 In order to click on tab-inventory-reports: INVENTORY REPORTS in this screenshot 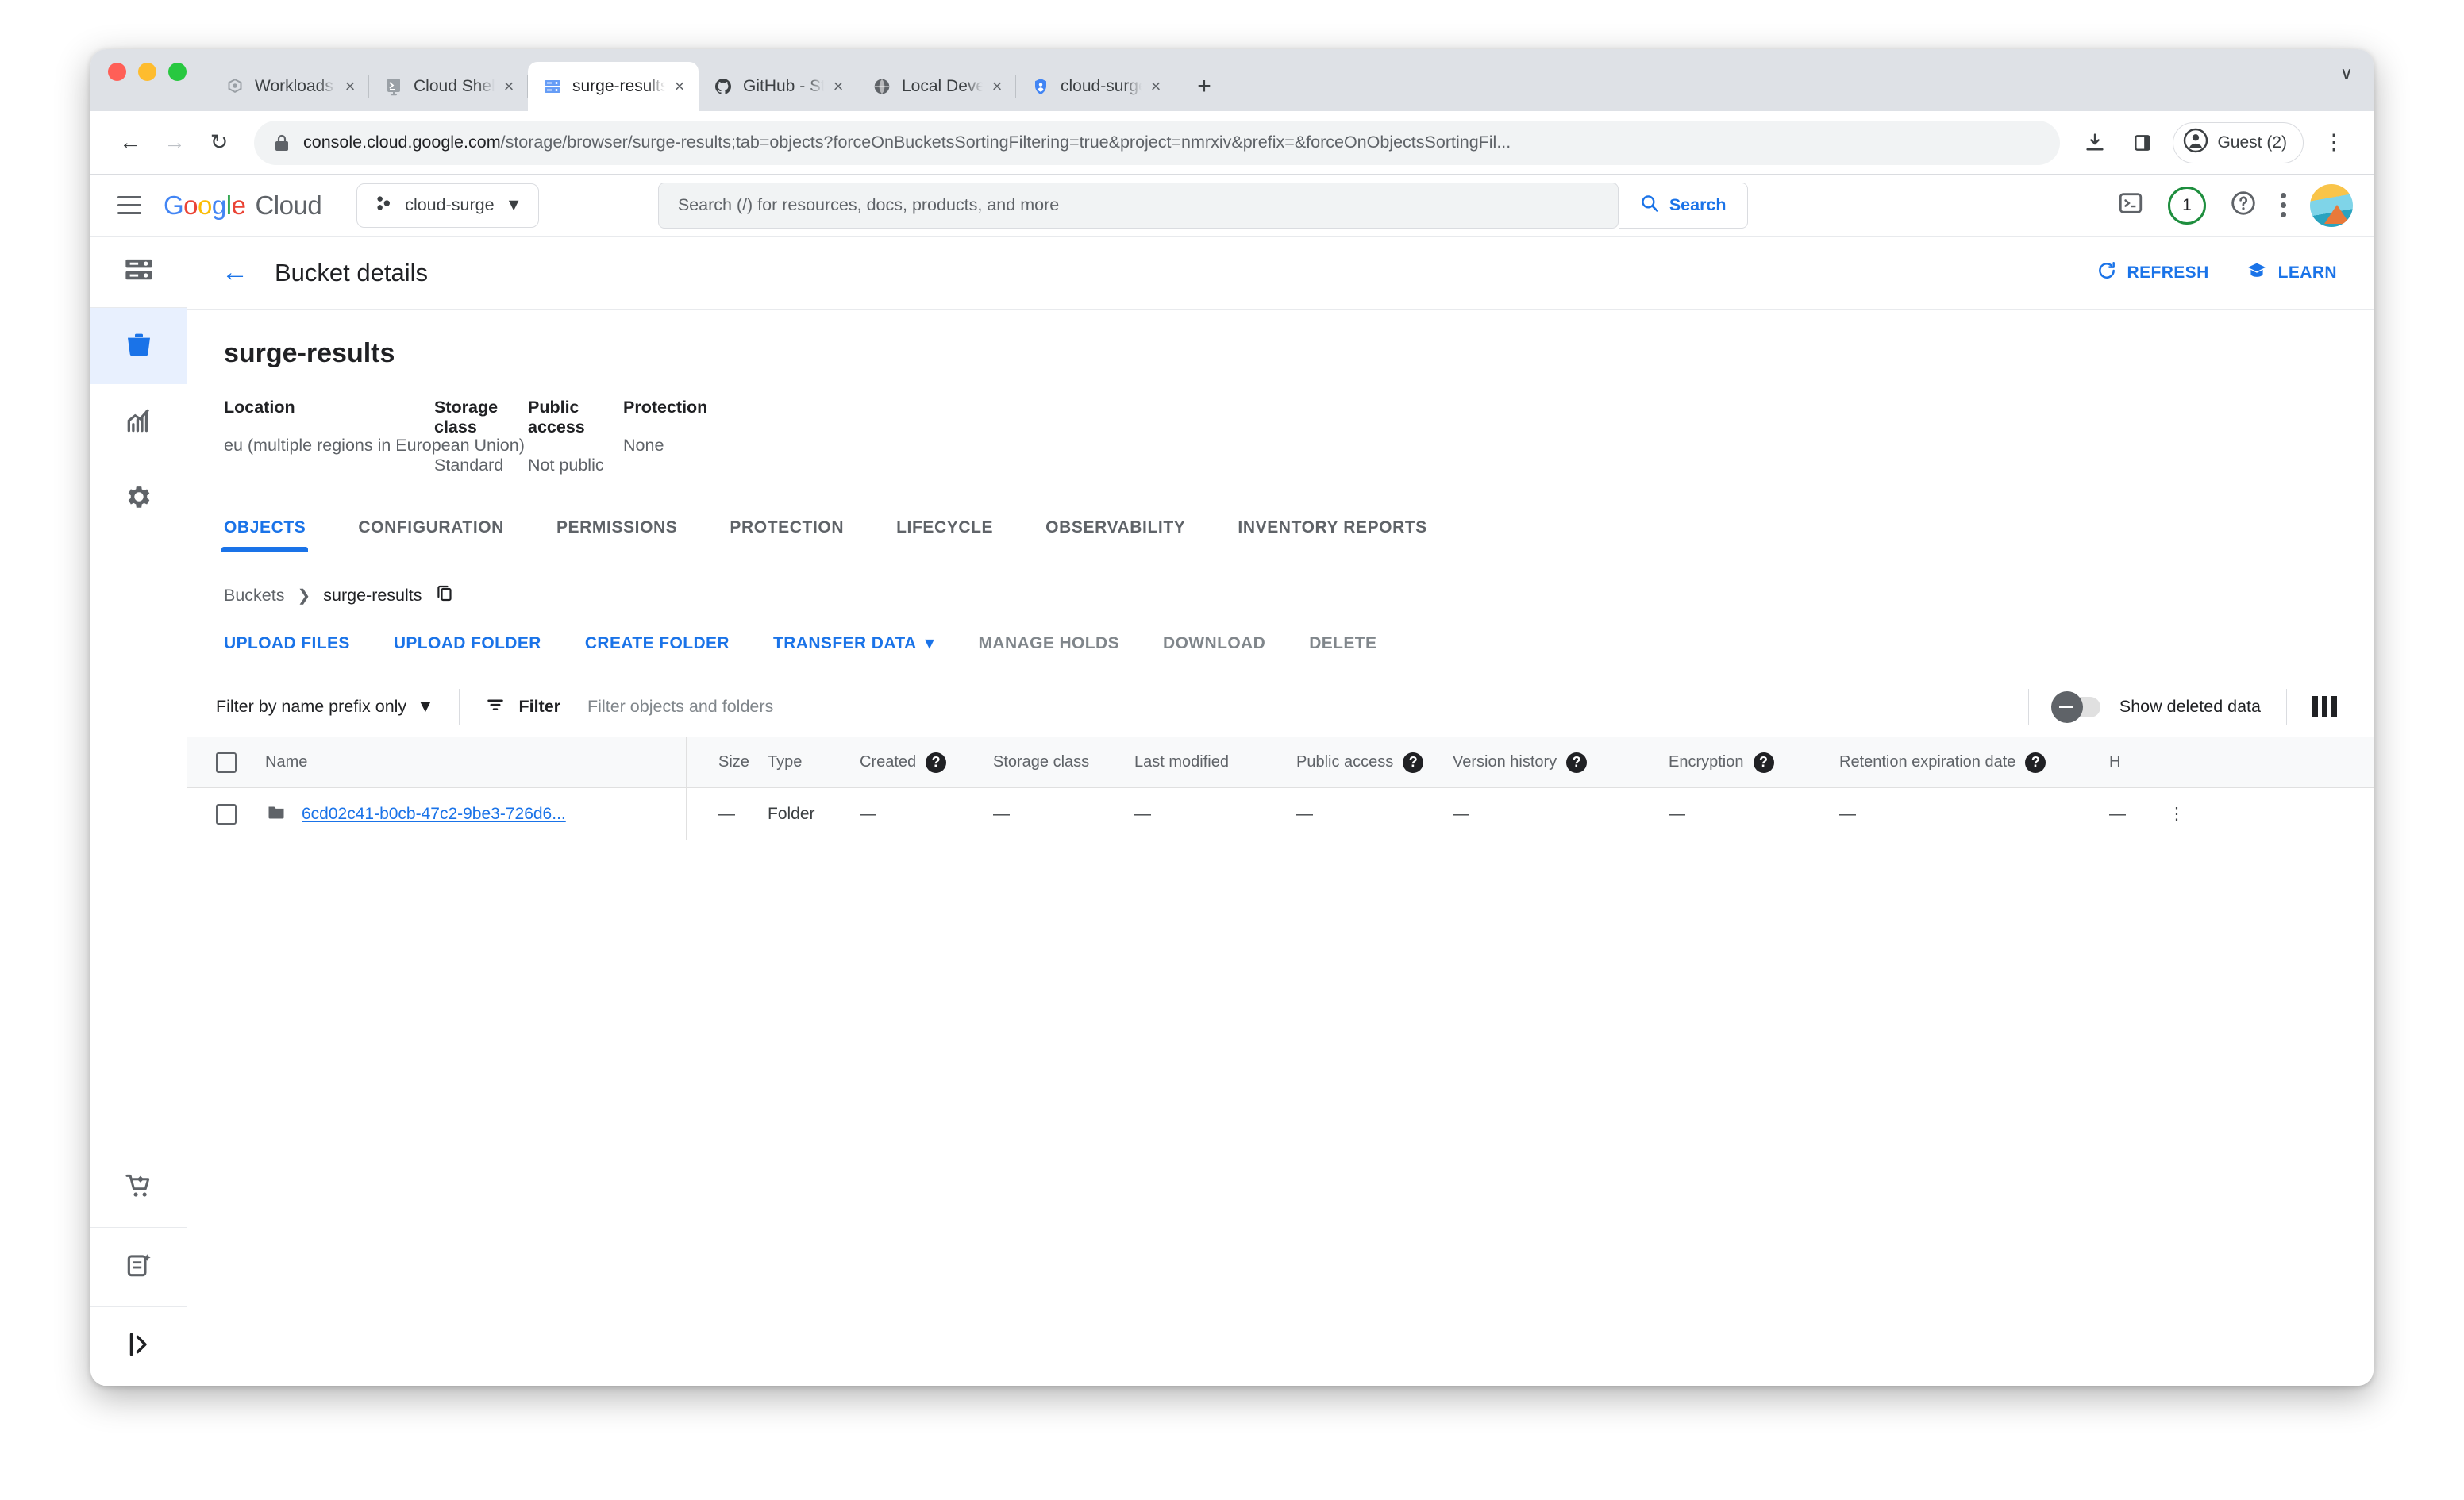, I will do `click(1332, 535)`.